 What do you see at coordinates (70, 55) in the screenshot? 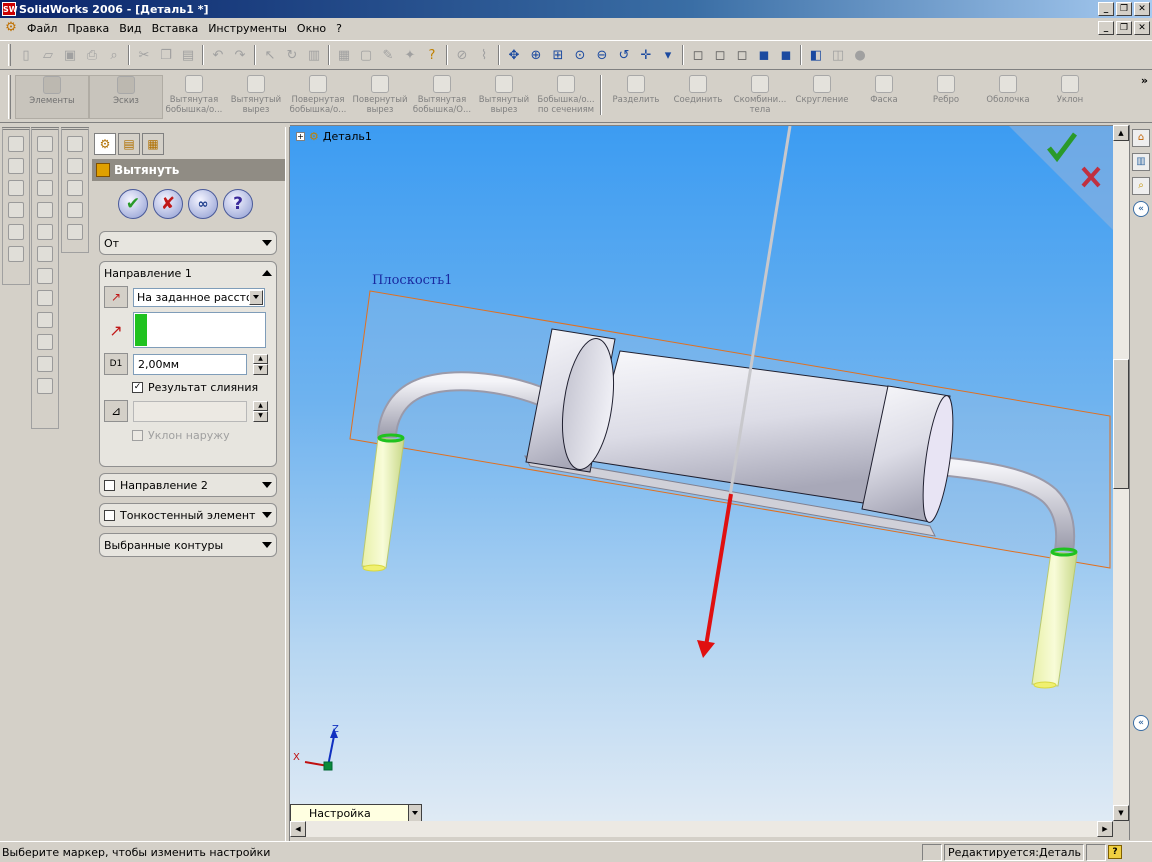
I see `save-icon: ▣` at bounding box center [70, 55].